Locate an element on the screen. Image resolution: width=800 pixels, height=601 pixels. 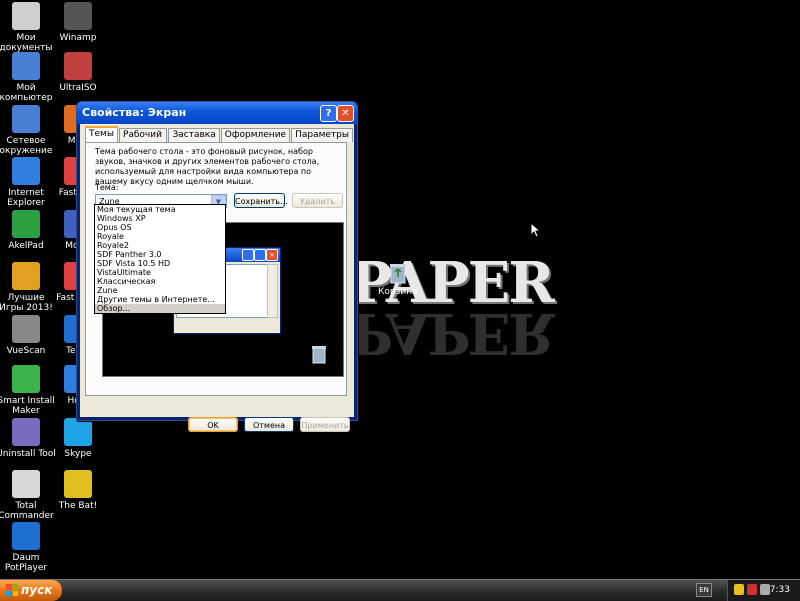
preview-recycle-bin-icon is located at coordinates (319, 355).